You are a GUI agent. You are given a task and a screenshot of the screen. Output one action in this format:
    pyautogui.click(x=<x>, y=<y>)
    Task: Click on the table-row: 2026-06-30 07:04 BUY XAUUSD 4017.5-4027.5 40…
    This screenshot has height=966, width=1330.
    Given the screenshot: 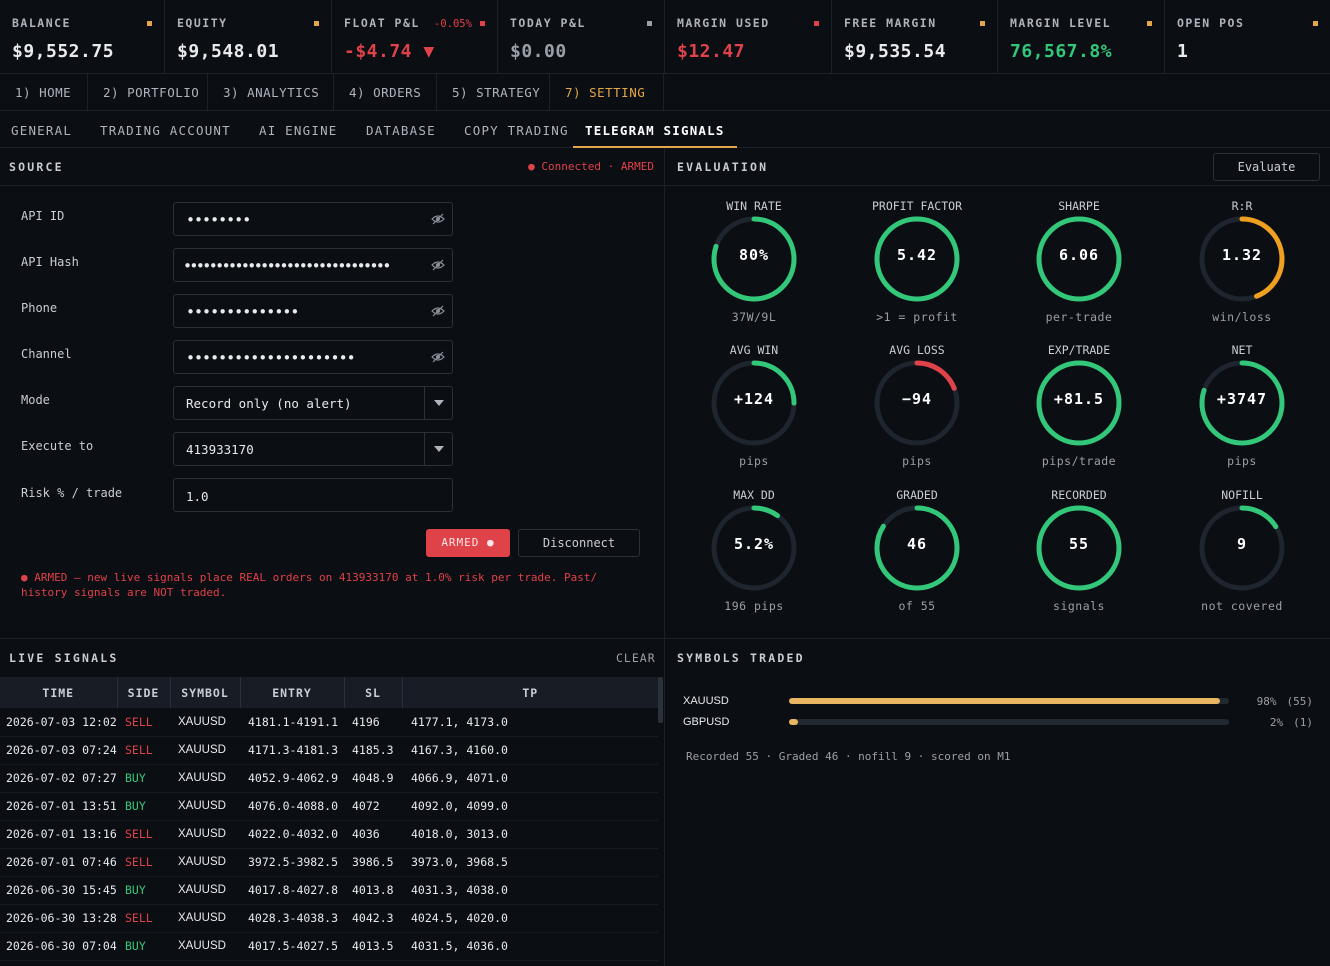 What is the action you would take?
    pyautogui.click(x=329, y=946)
    